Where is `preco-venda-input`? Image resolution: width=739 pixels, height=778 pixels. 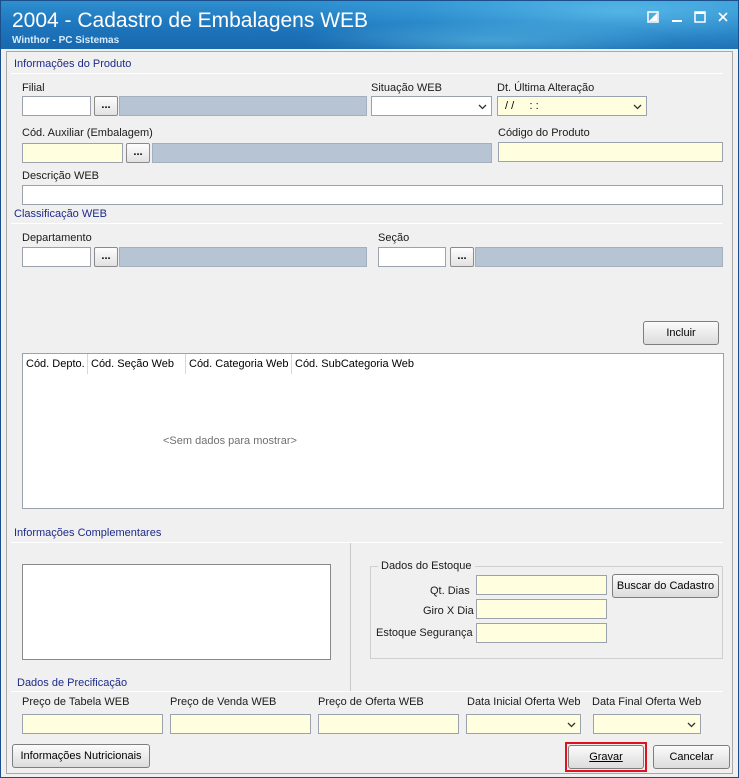
preco-venda-input is located at coordinates (240, 724).